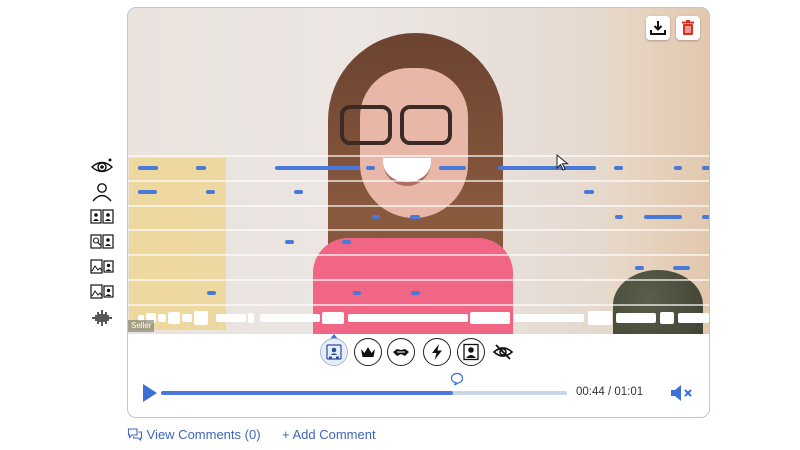 This screenshot has height=450, width=800. I want to click on brand-watermark: Seller, so click(141, 326).